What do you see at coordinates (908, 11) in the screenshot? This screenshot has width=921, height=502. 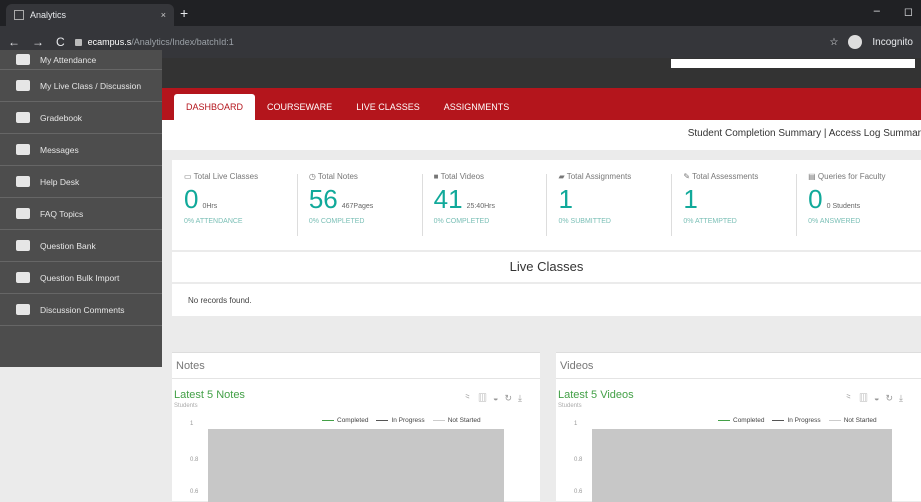 I see `maximize-icon: ◻` at bounding box center [908, 11].